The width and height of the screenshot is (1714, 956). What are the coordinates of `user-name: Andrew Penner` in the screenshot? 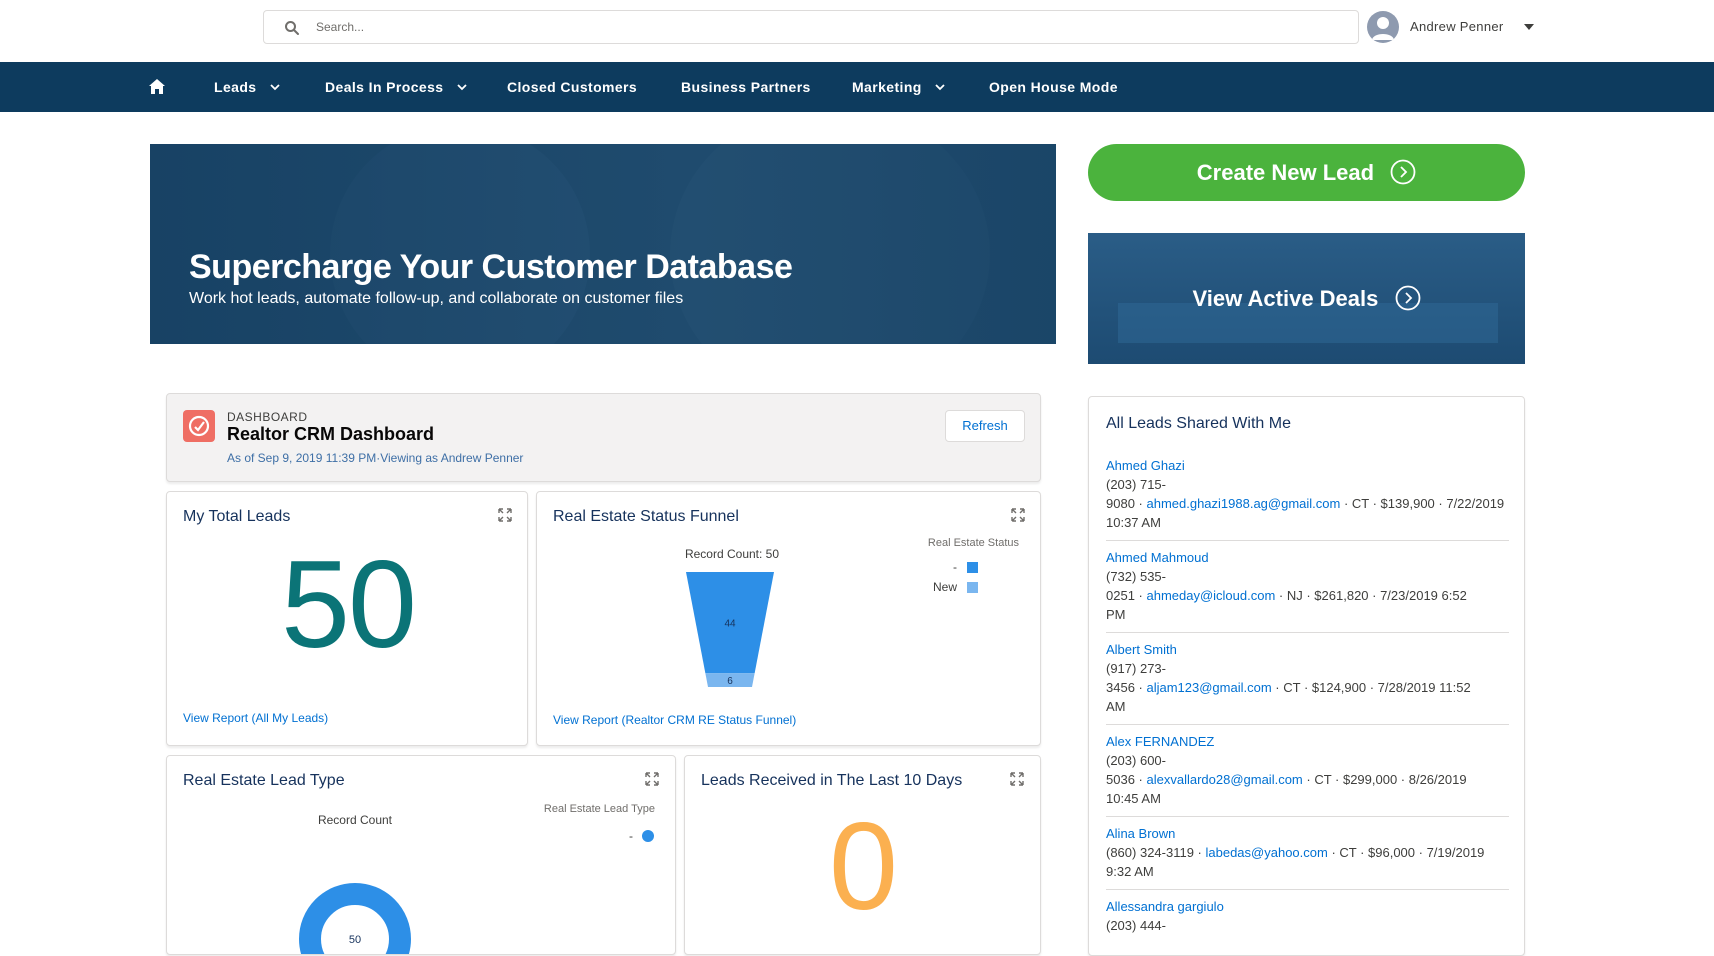 It's located at (1457, 26).